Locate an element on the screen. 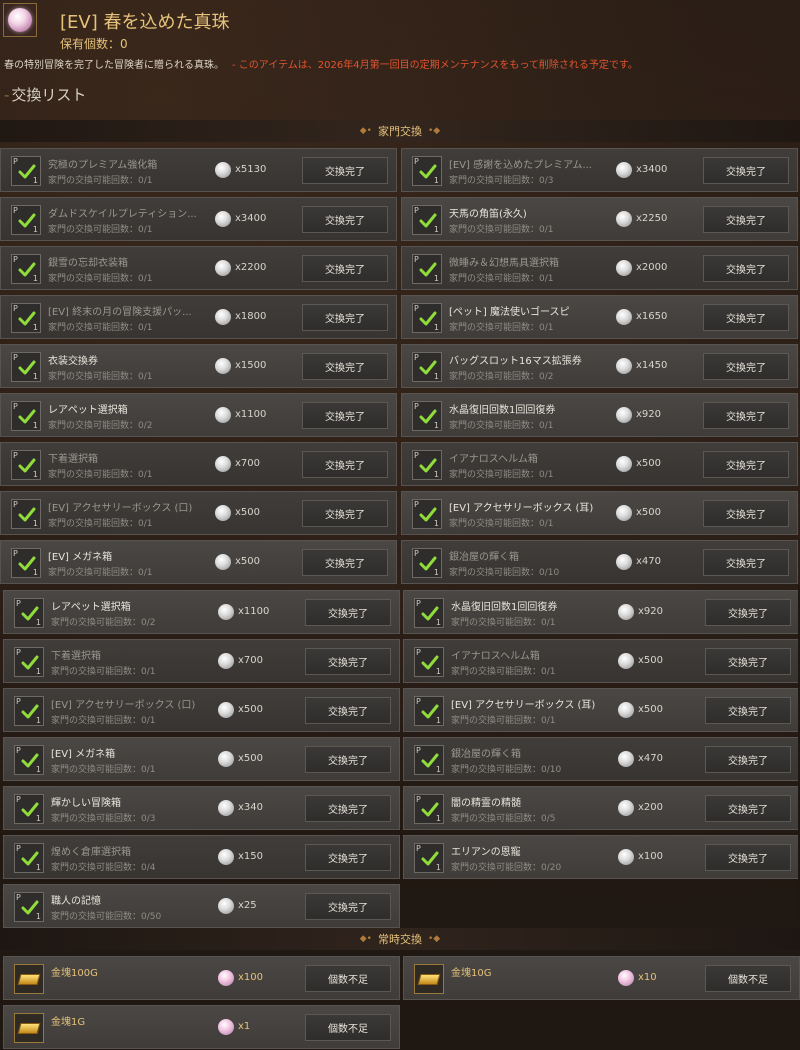  cost-amount: x200 is located at coordinates (651, 807).